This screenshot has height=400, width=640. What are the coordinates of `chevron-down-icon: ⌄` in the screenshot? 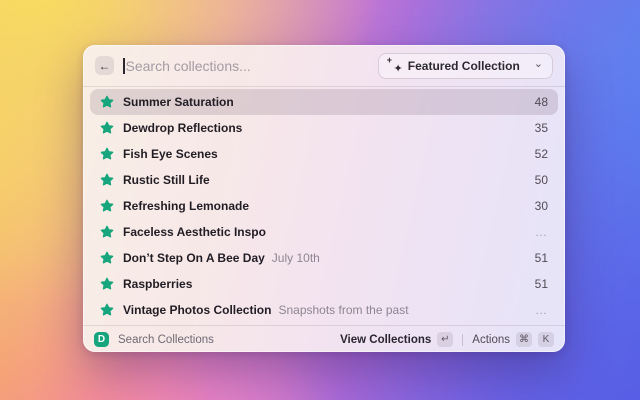 It's located at (538, 63).